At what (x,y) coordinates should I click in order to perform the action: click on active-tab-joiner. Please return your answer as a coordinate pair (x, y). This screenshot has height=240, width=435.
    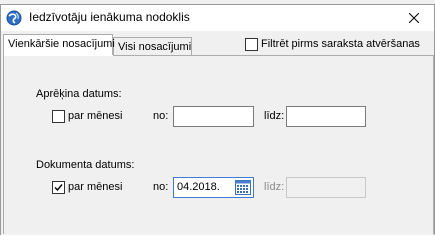
    Looking at the image, I should click on (58, 55).